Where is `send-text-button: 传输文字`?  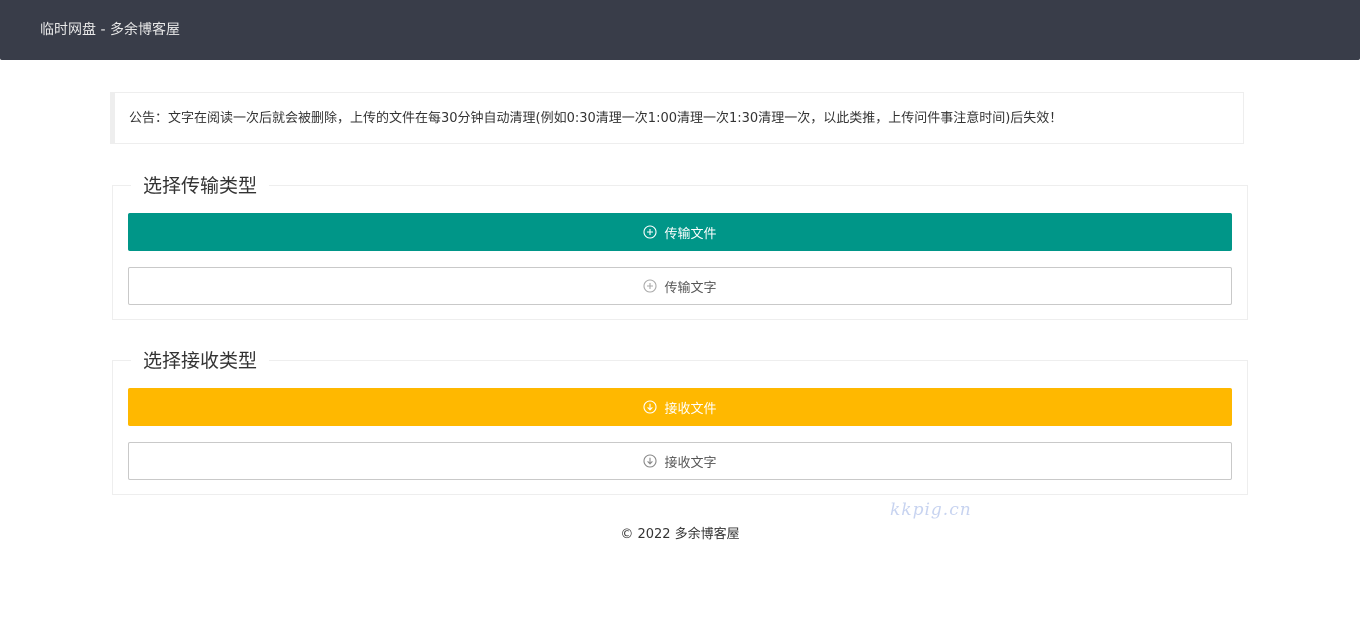 send-text-button: 传输文字 is located at coordinates (680, 286).